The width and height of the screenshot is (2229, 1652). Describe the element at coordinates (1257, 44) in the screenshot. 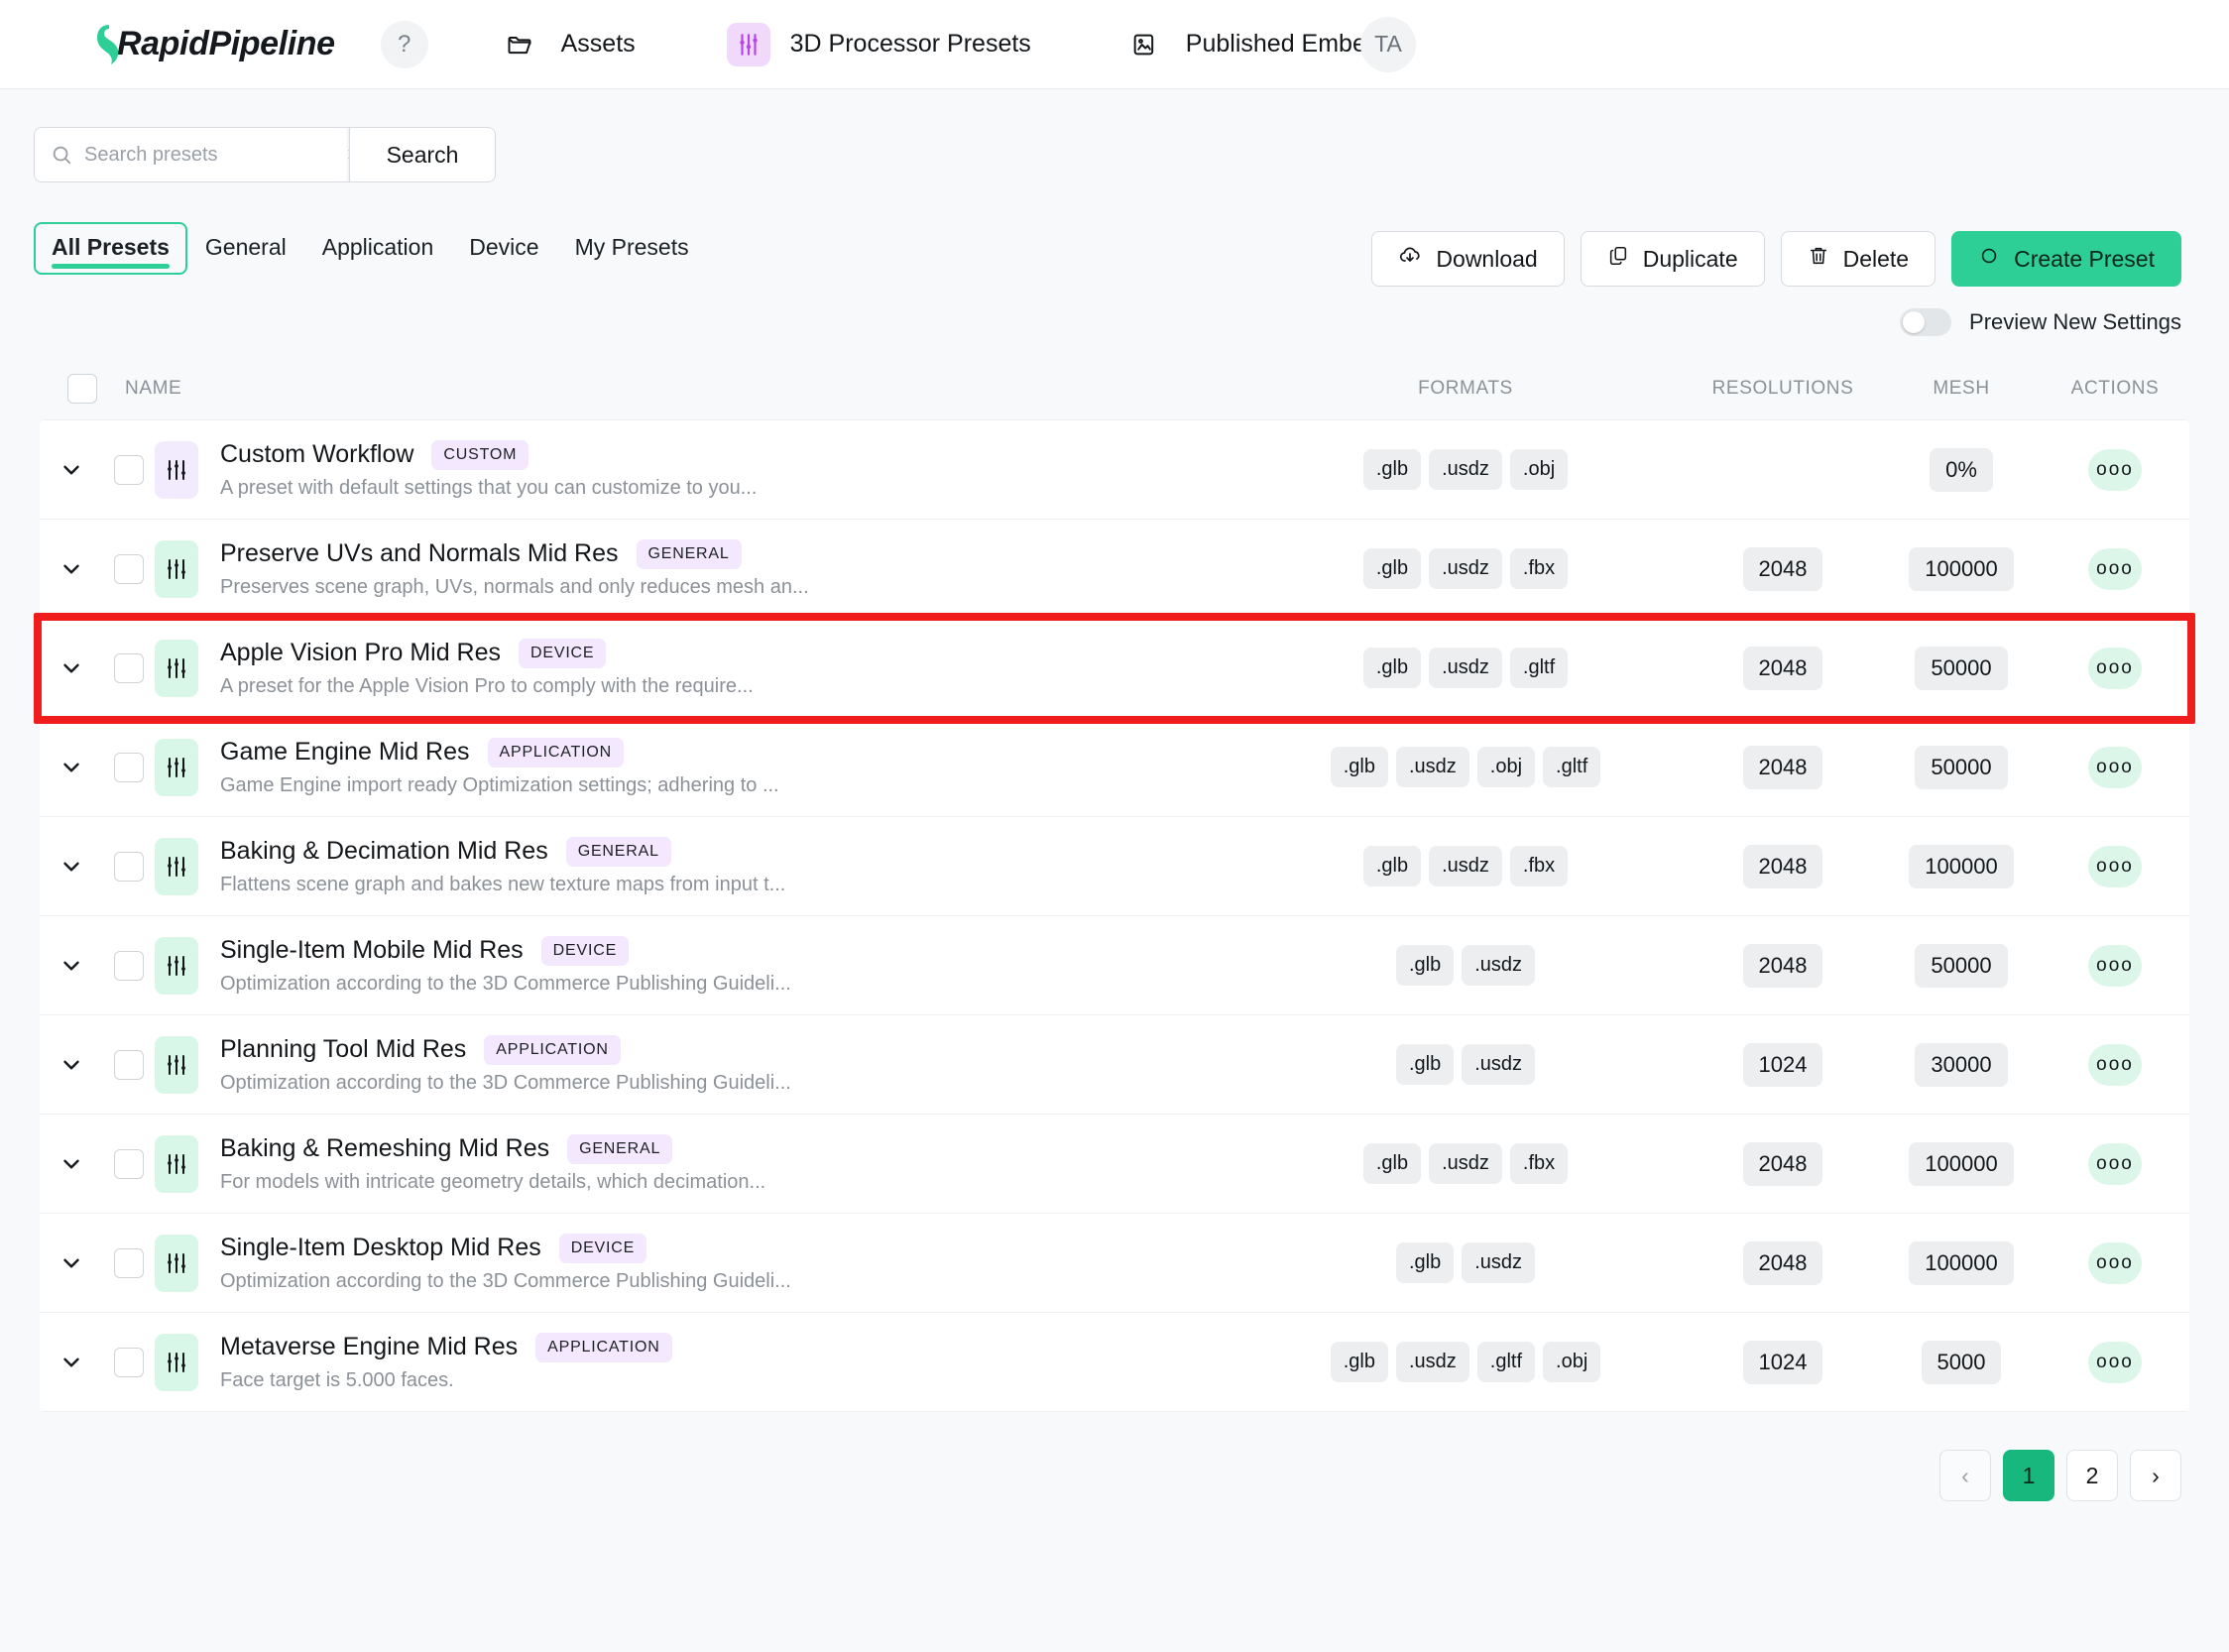

I see `nav-item-published-embeds: Published Embeds` at that location.